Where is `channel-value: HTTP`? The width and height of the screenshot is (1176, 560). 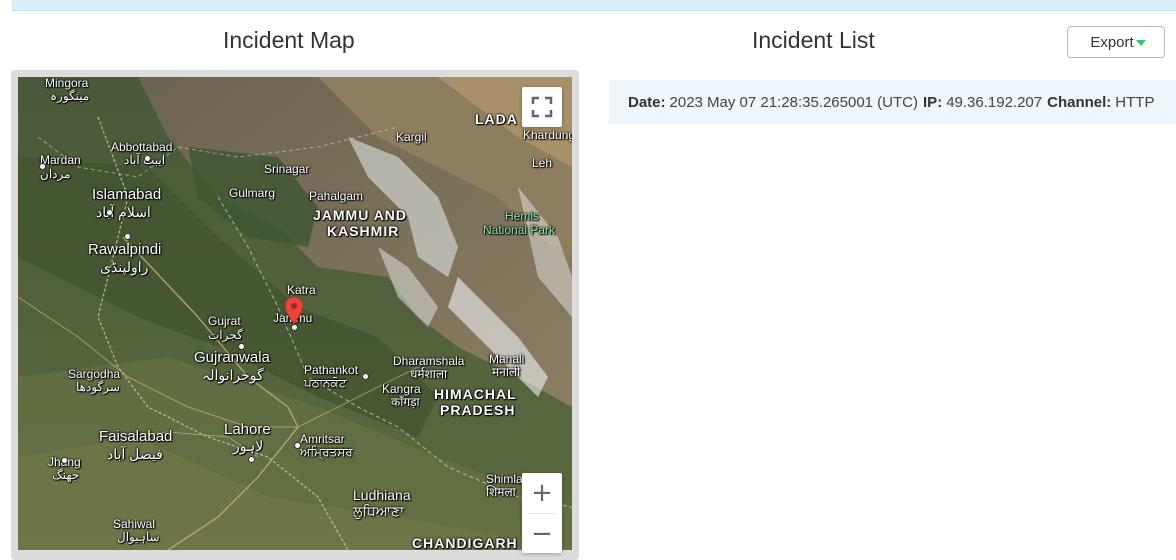 channel-value: HTTP is located at coordinates (1135, 102).